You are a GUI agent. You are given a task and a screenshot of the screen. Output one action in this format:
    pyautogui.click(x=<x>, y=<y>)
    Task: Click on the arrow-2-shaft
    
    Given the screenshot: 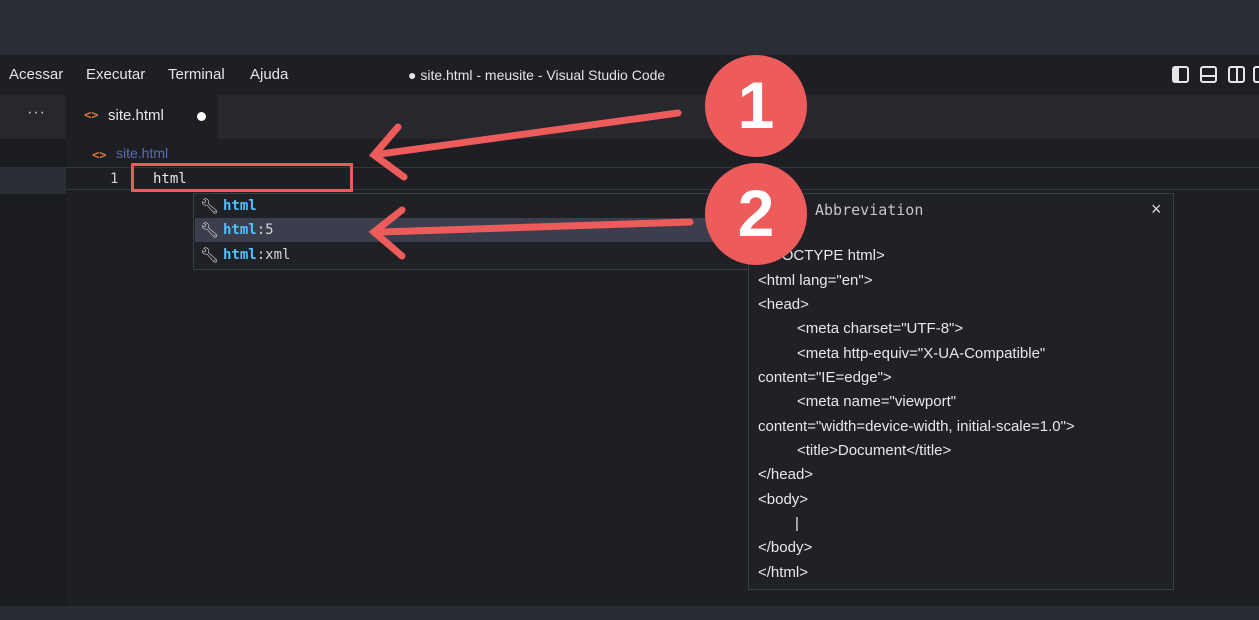 What is the action you would take?
    pyautogui.click(x=535, y=227)
    